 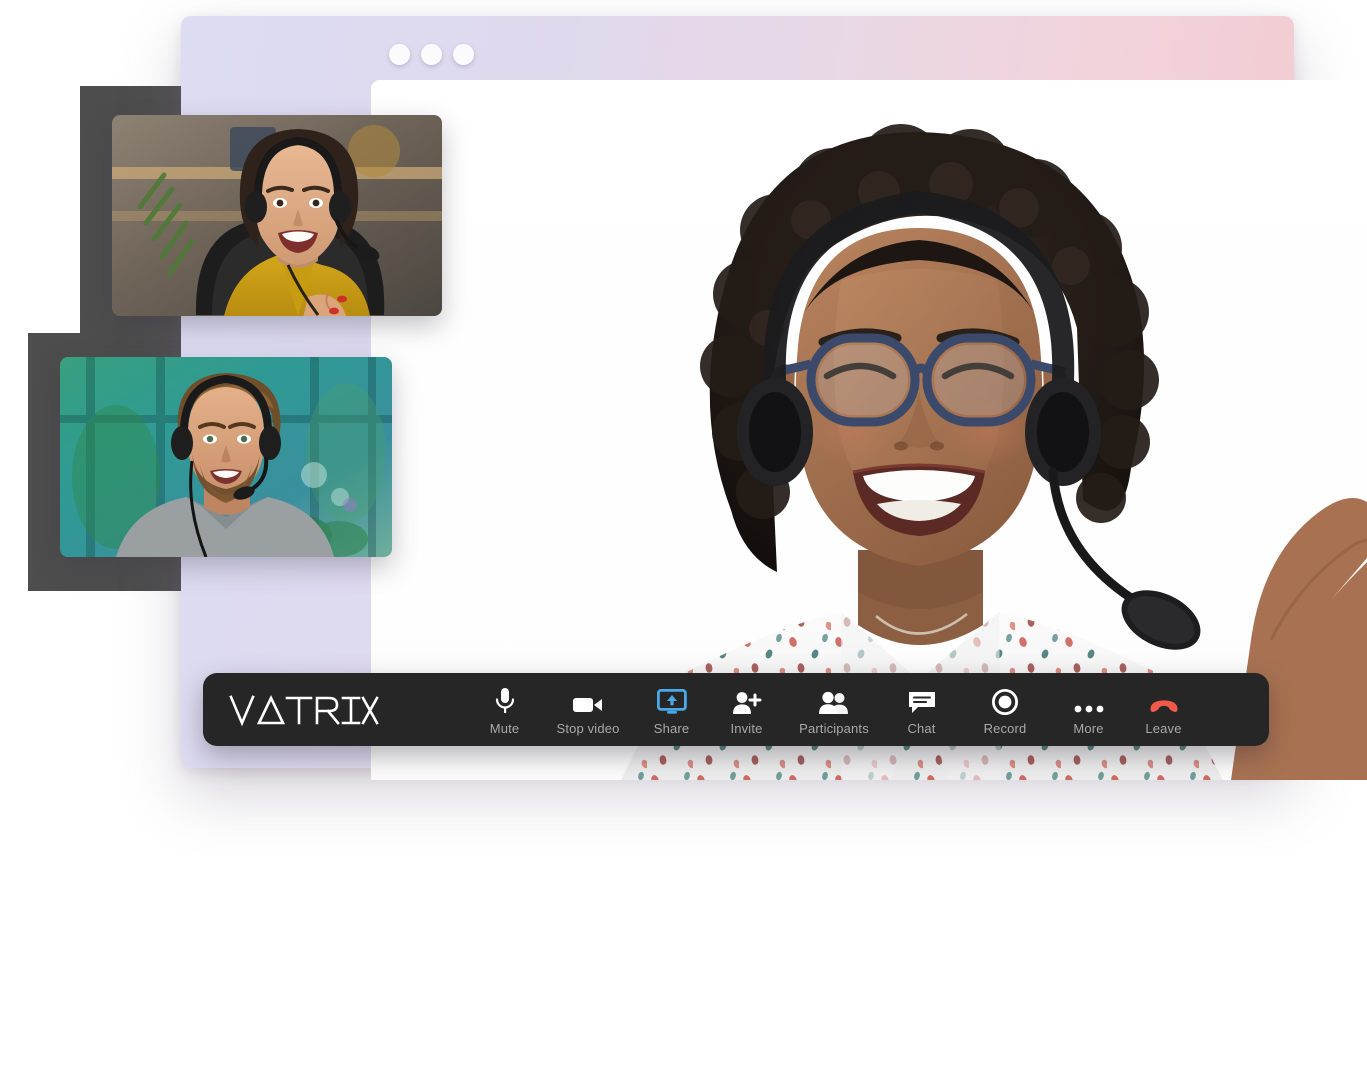 What do you see at coordinates (463, 54) in the screenshot?
I see `window-maximize-button` at bounding box center [463, 54].